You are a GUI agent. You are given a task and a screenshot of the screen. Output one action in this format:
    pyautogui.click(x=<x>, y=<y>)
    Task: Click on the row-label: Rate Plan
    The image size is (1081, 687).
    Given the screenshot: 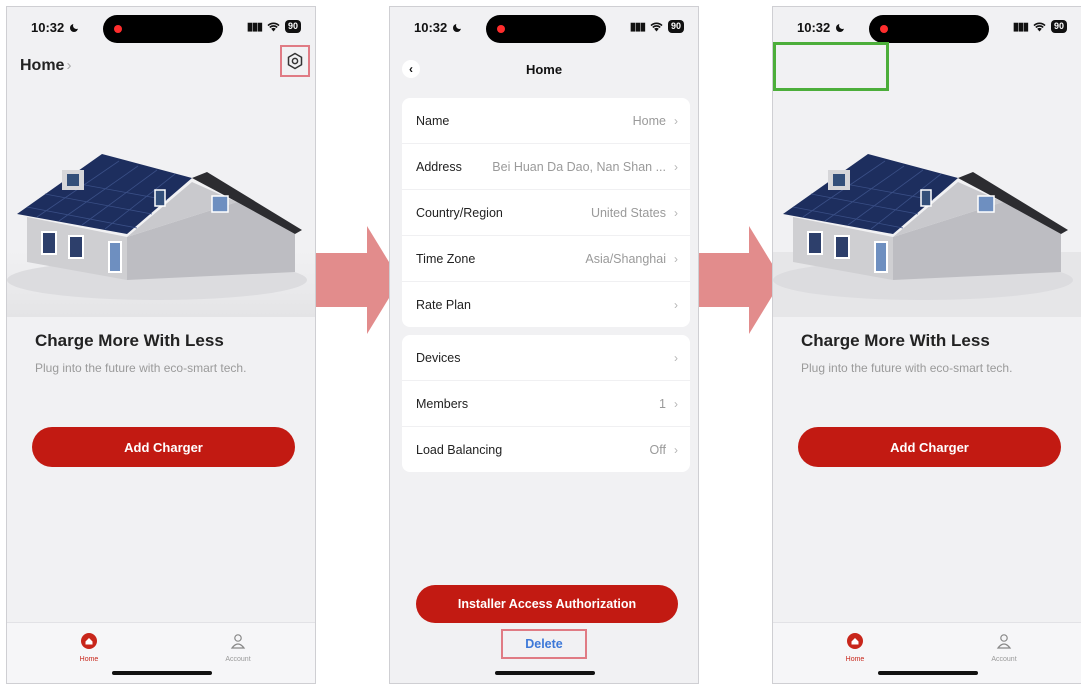 What is the action you would take?
    pyautogui.click(x=443, y=304)
    